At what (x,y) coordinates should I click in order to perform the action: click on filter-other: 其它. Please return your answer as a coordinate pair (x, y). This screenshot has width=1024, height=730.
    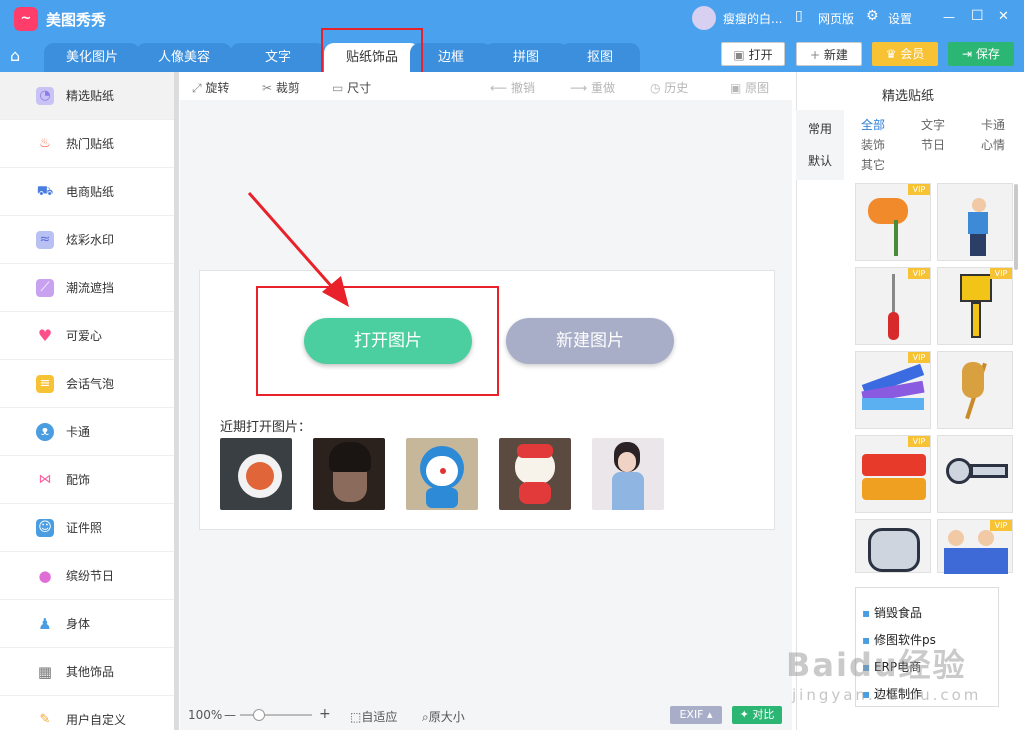
    Looking at the image, I should click on (873, 164).